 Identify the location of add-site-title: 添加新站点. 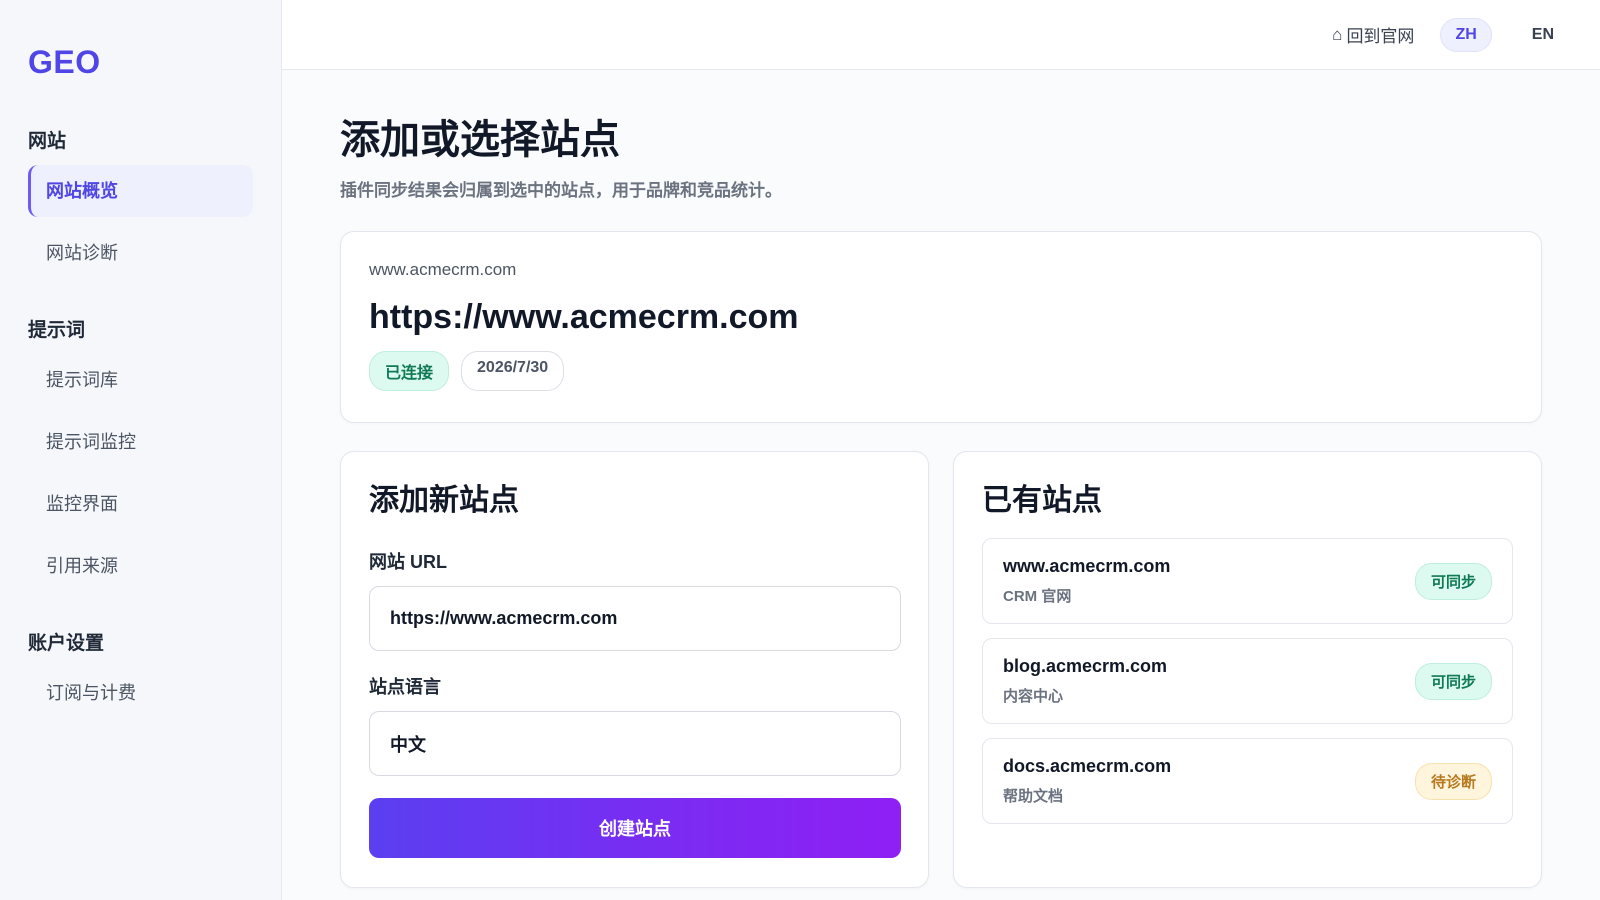
(444, 500).